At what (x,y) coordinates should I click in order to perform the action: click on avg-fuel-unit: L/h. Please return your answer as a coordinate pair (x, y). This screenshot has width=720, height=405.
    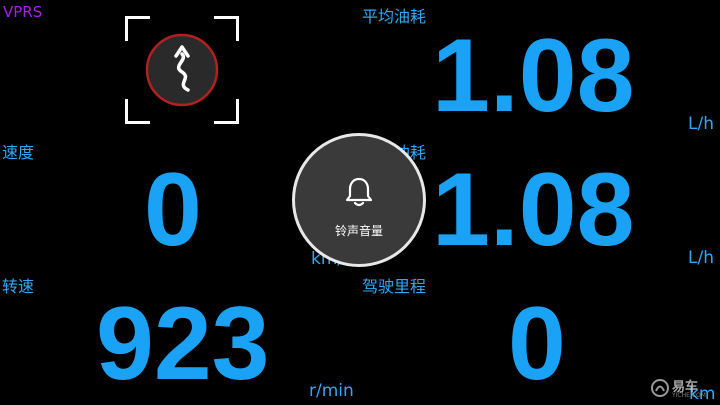
    Looking at the image, I should click on (701, 124).